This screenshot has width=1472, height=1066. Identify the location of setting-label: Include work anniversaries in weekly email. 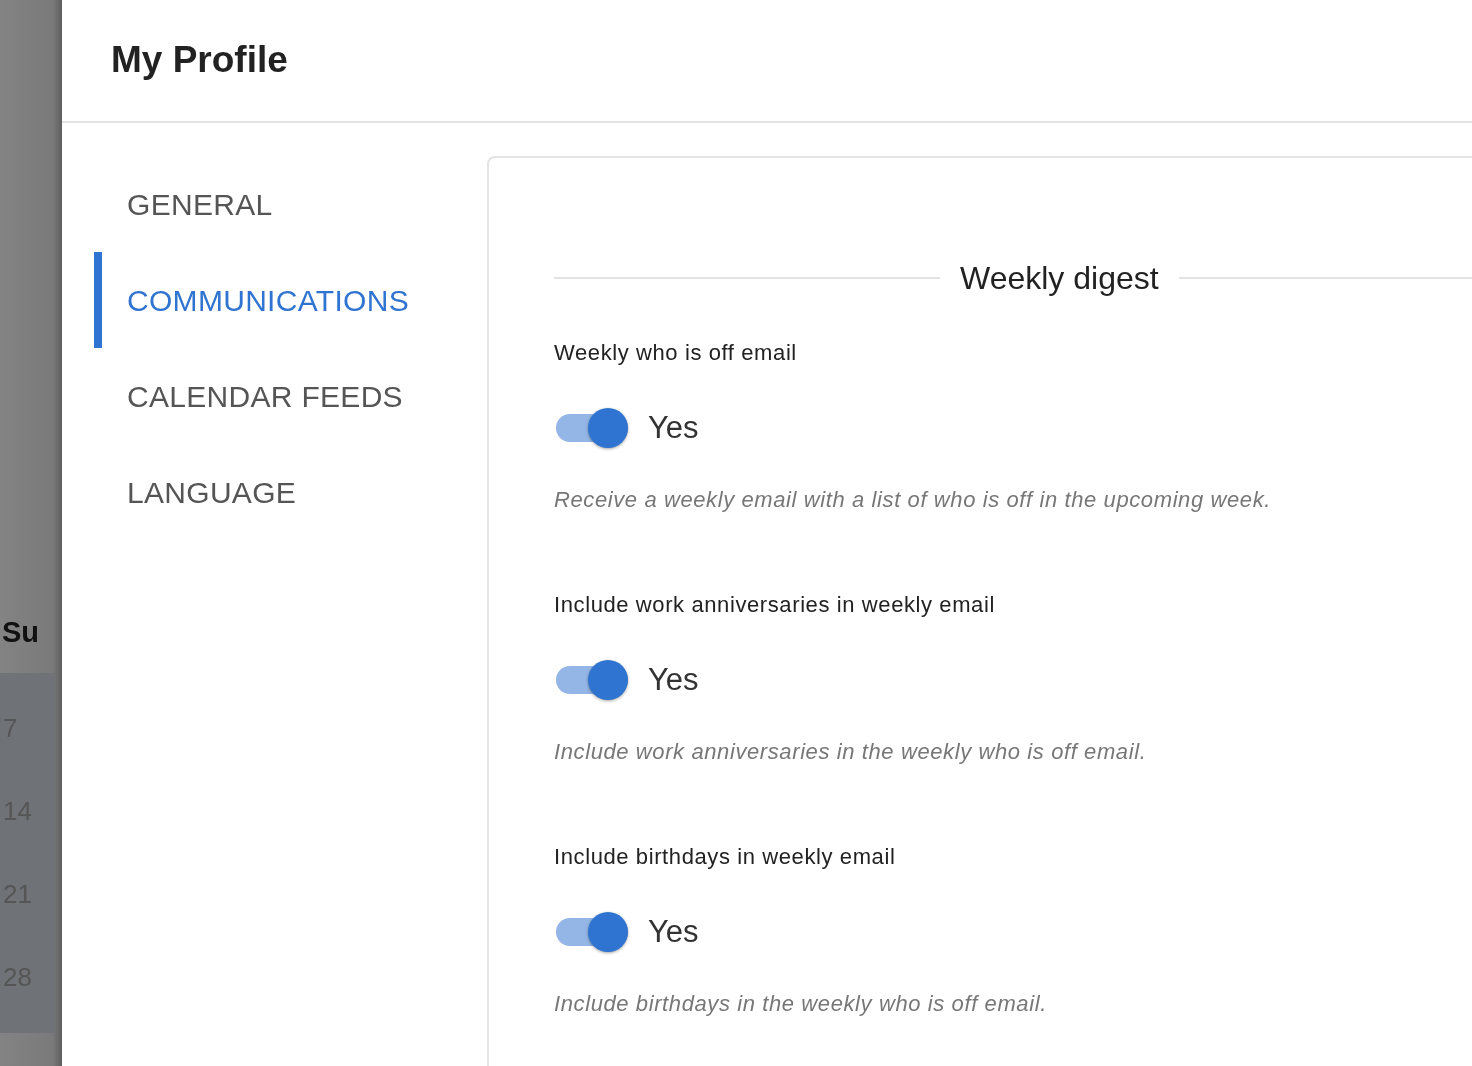
(775, 605).